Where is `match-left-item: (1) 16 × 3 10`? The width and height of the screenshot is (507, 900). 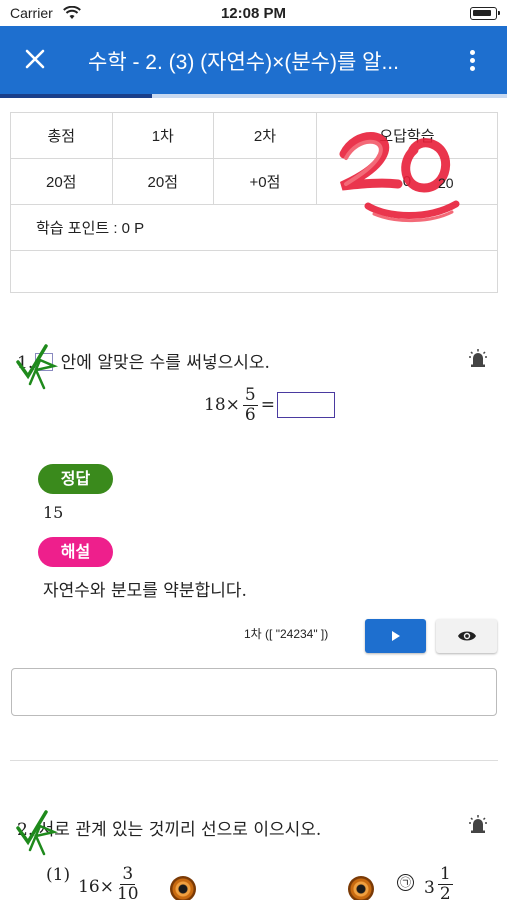 match-left-item: (1) 16 × 3 10 is located at coordinates (94, 882).